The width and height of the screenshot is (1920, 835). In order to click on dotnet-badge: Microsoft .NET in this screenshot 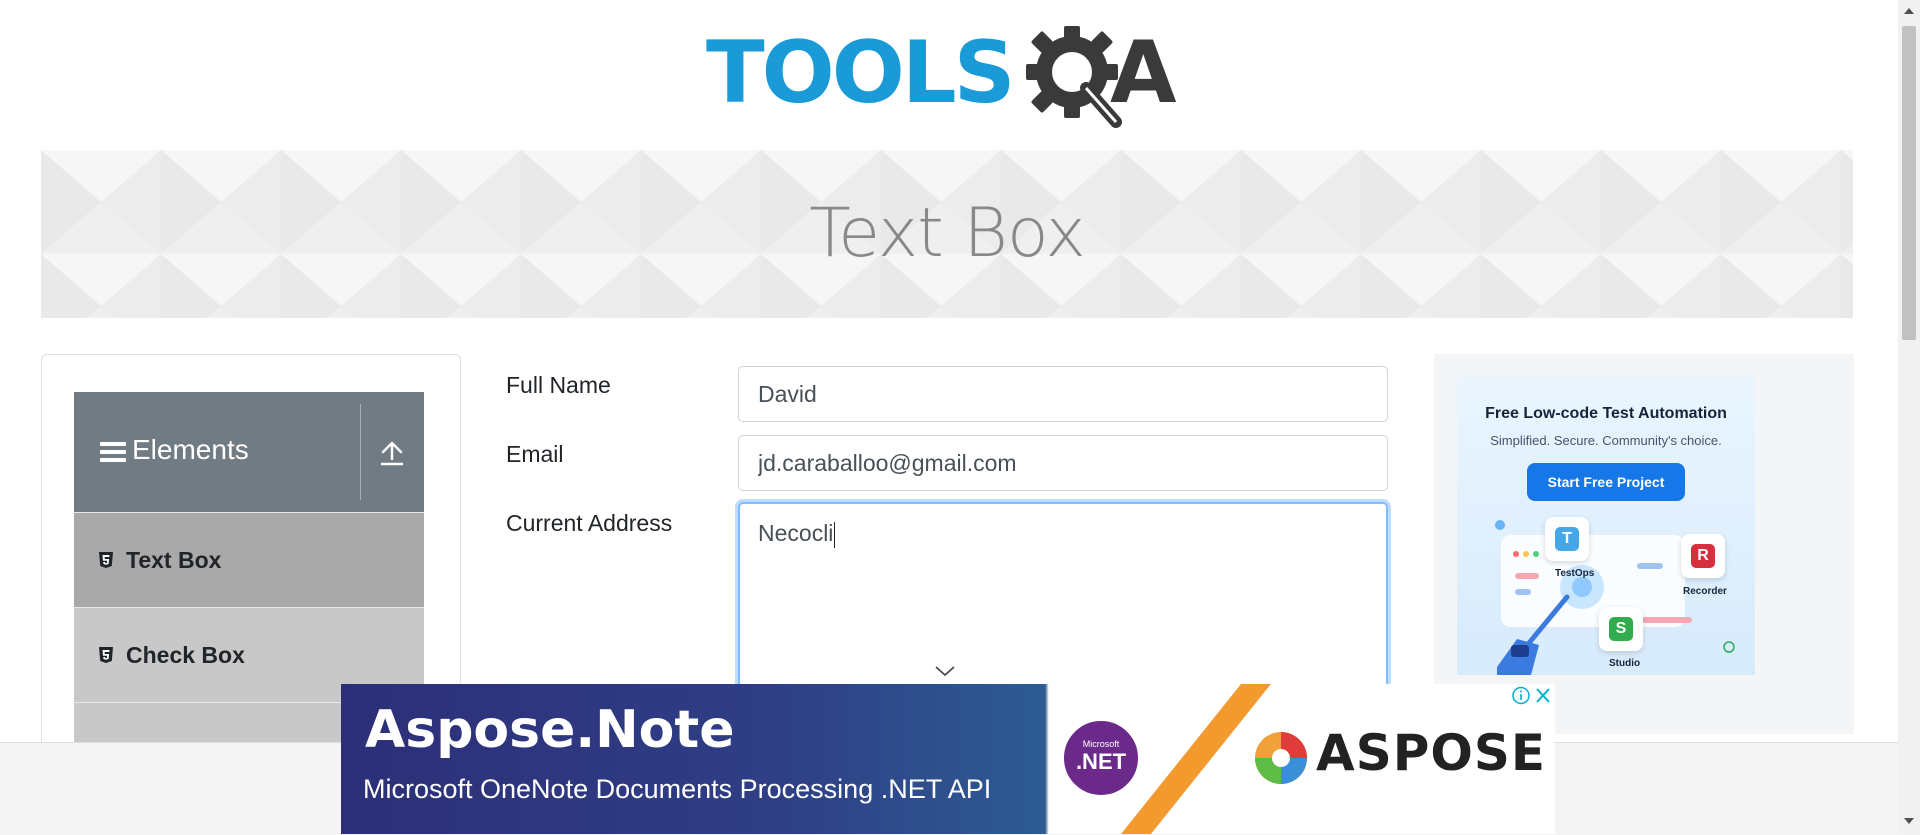, I will do `click(1101, 758)`.